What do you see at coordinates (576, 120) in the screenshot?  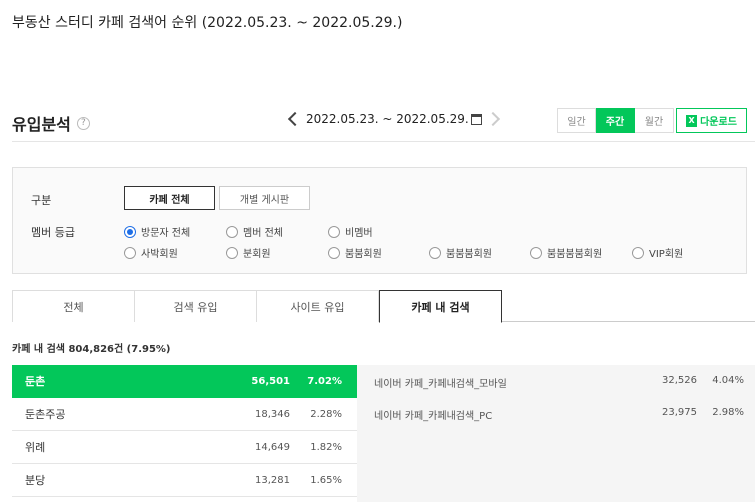 I see `period-daily-button: 일간` at bounding box center [576, 120].